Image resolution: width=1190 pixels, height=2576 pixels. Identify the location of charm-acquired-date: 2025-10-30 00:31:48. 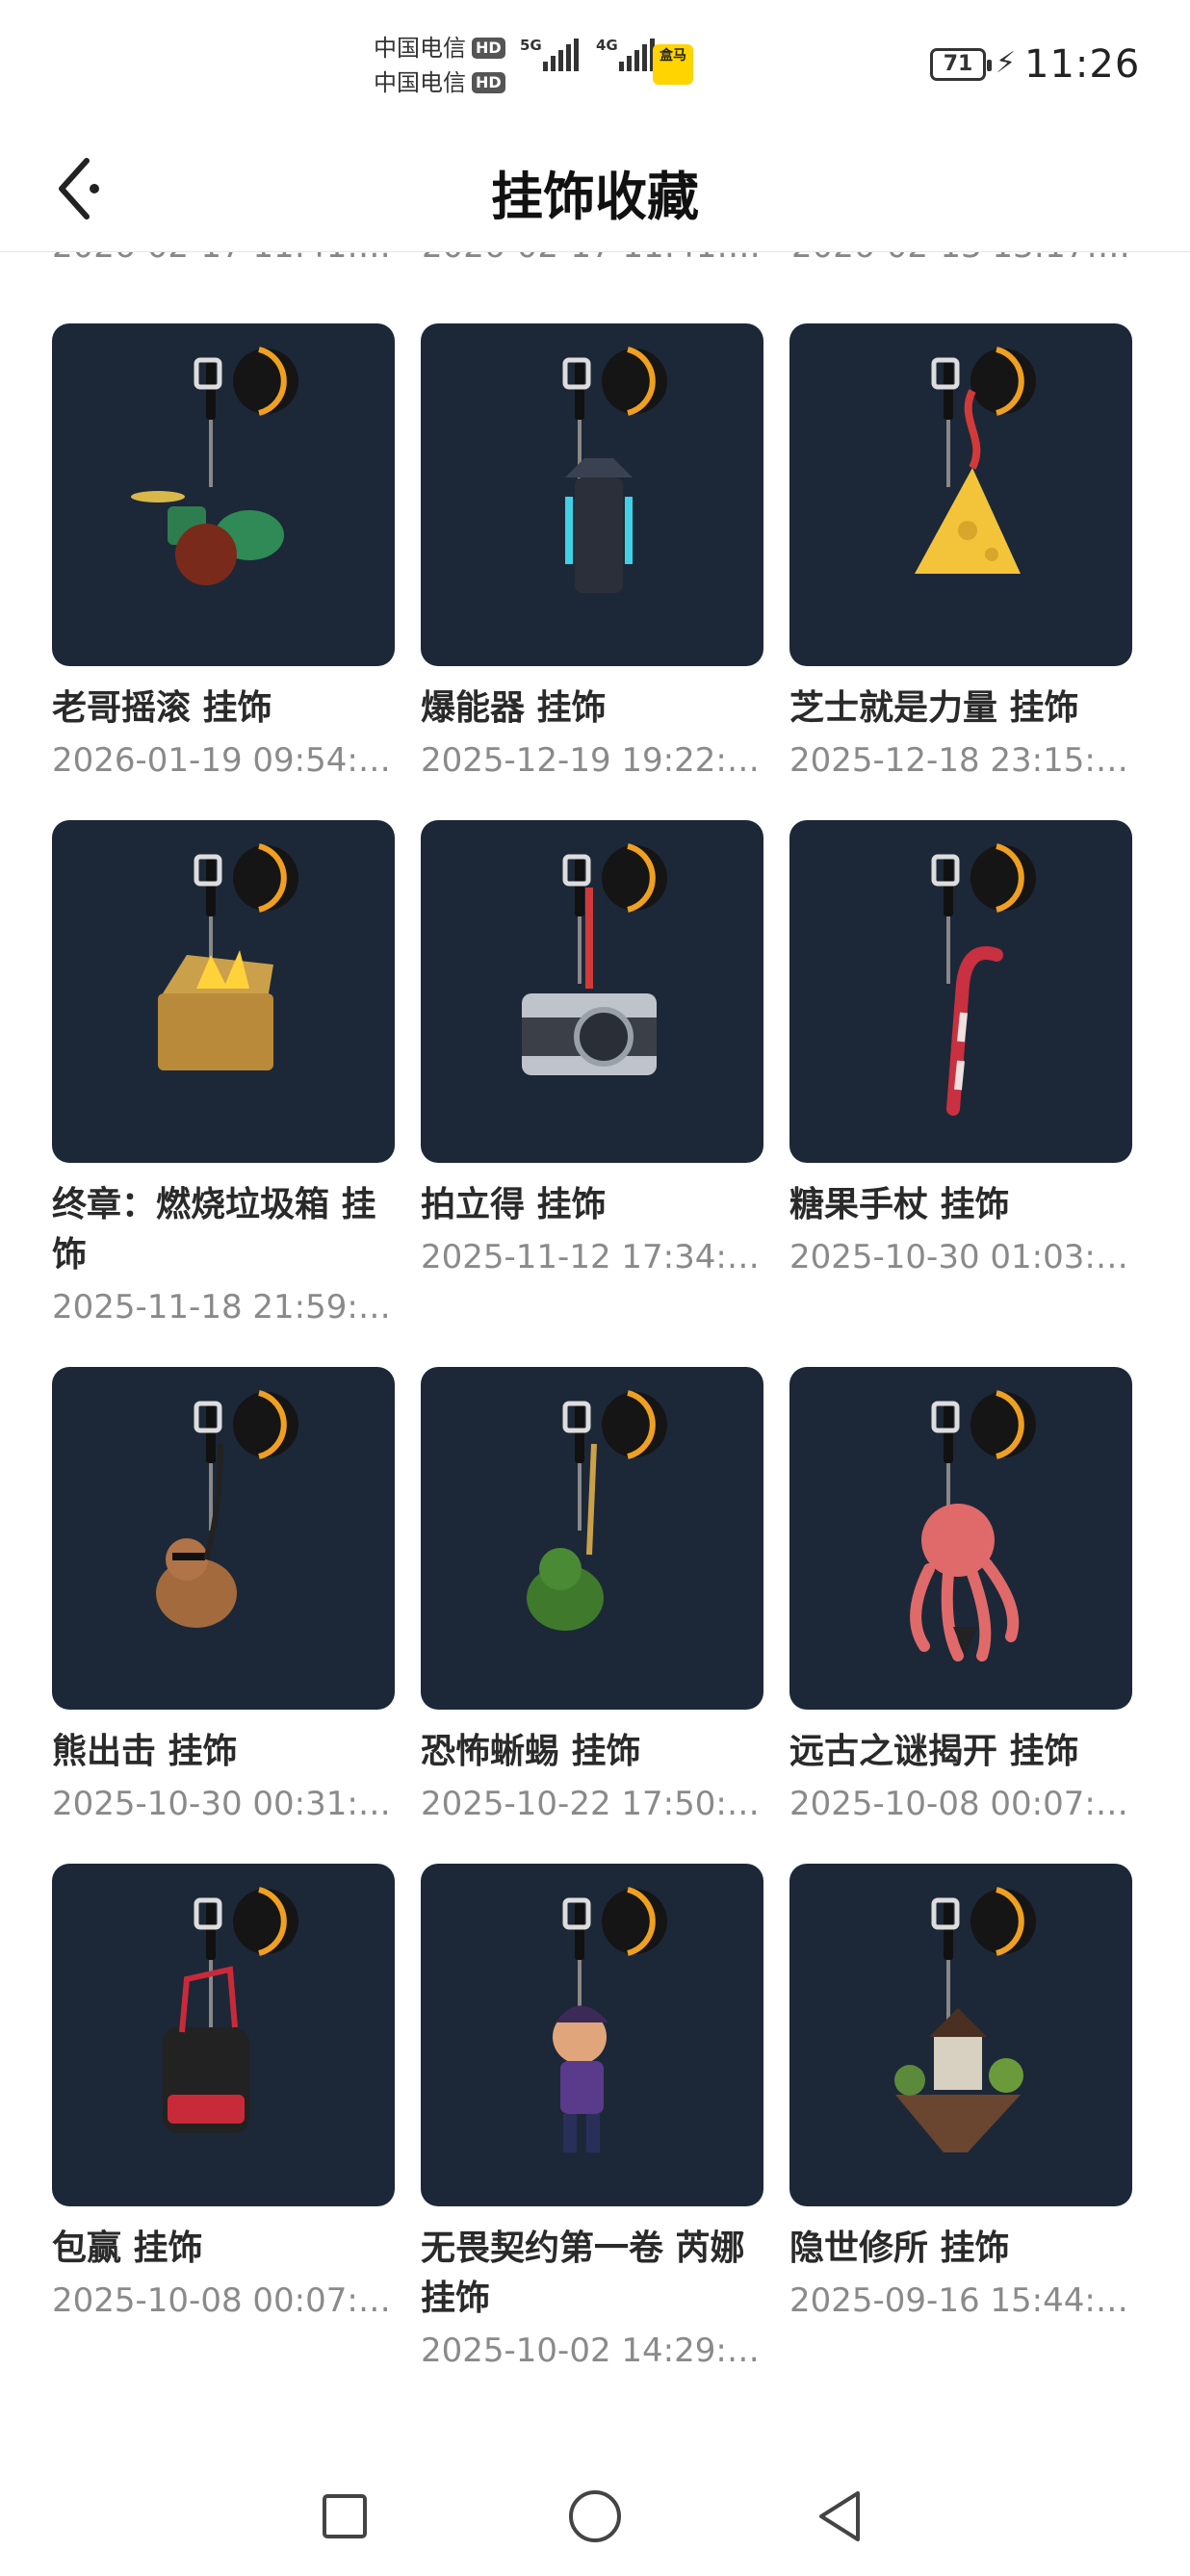
(224, 1804).